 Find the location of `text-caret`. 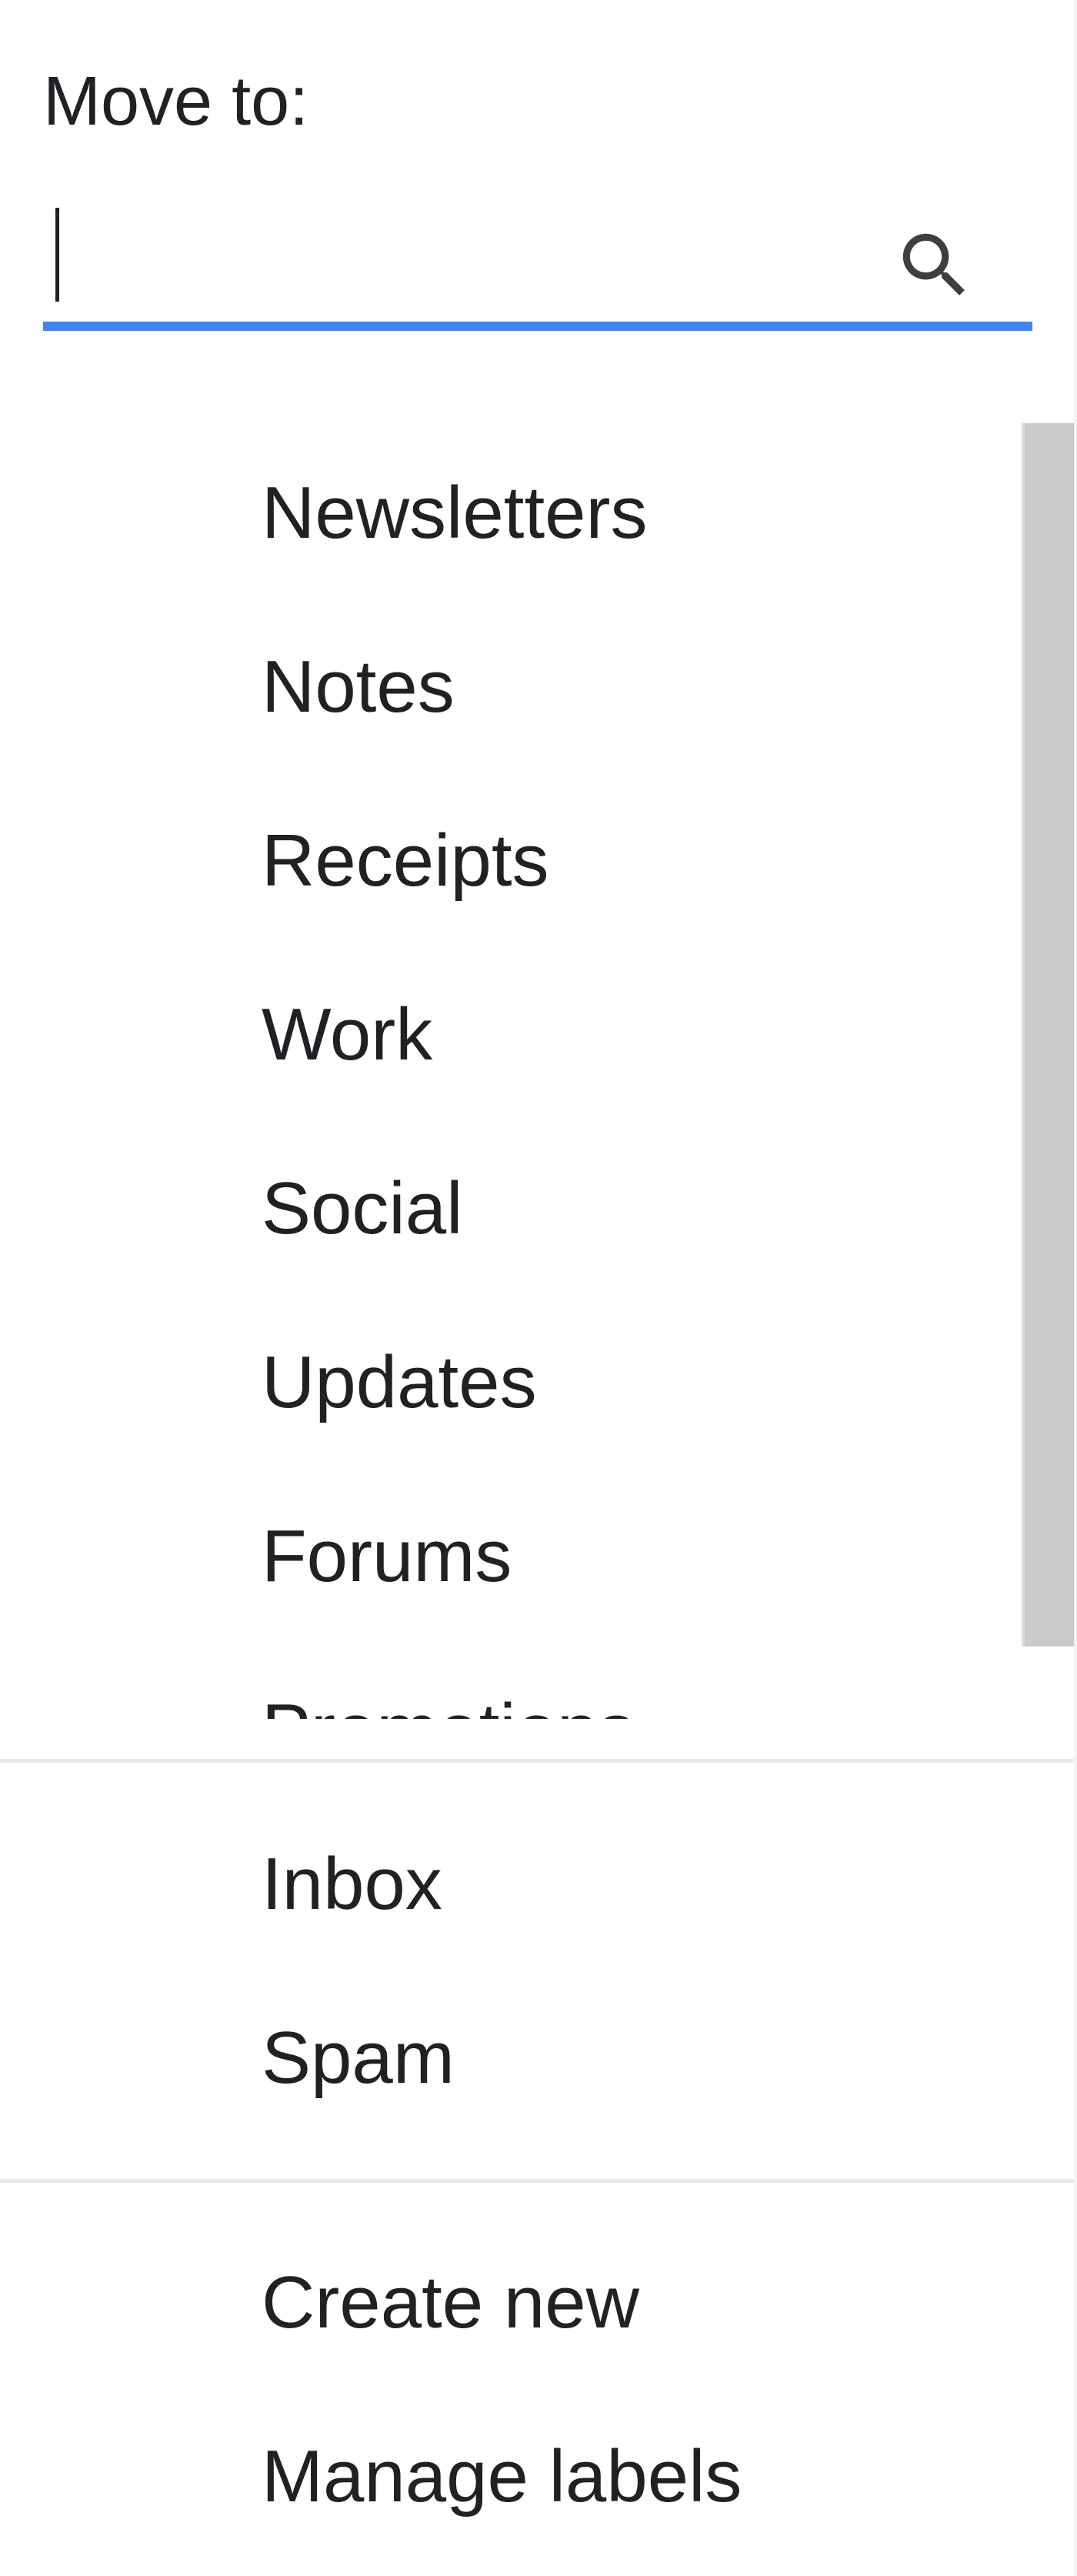

text-caret is located at coordinates (57, 255).